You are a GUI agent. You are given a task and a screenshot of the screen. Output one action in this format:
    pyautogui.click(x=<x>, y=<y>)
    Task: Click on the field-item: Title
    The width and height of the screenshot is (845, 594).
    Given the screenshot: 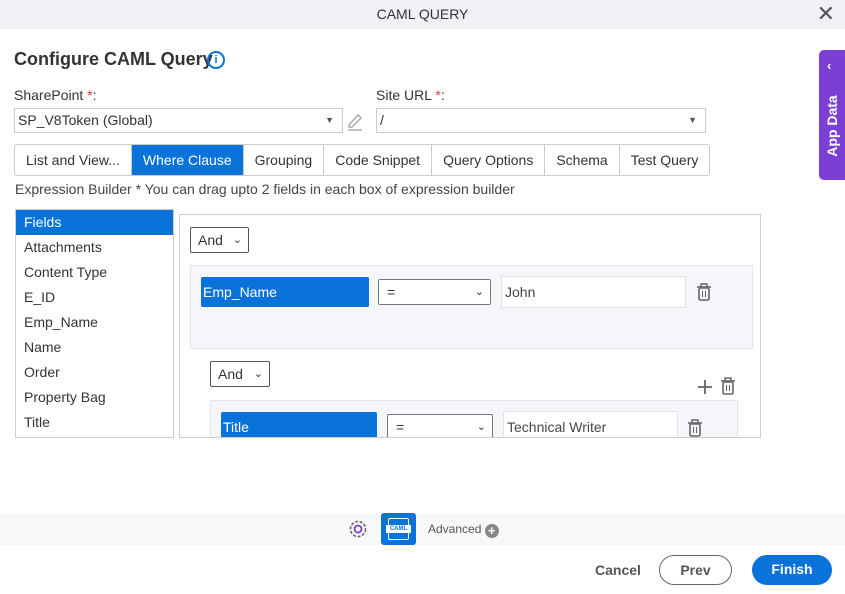 What is the action you would take?
    pyautogui.click(x=94, y=422)
    